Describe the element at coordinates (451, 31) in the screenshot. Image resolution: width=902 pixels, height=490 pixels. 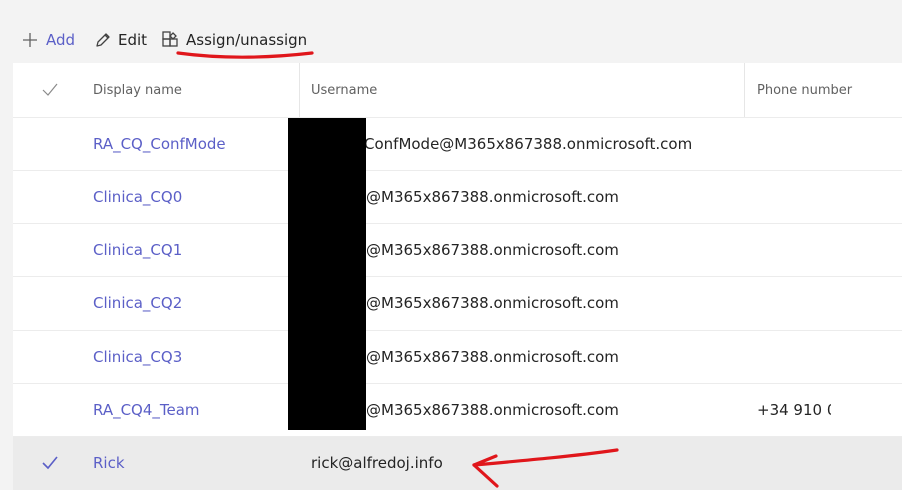
I see `toolbar: Add Edit Assign/unassign` at that location.